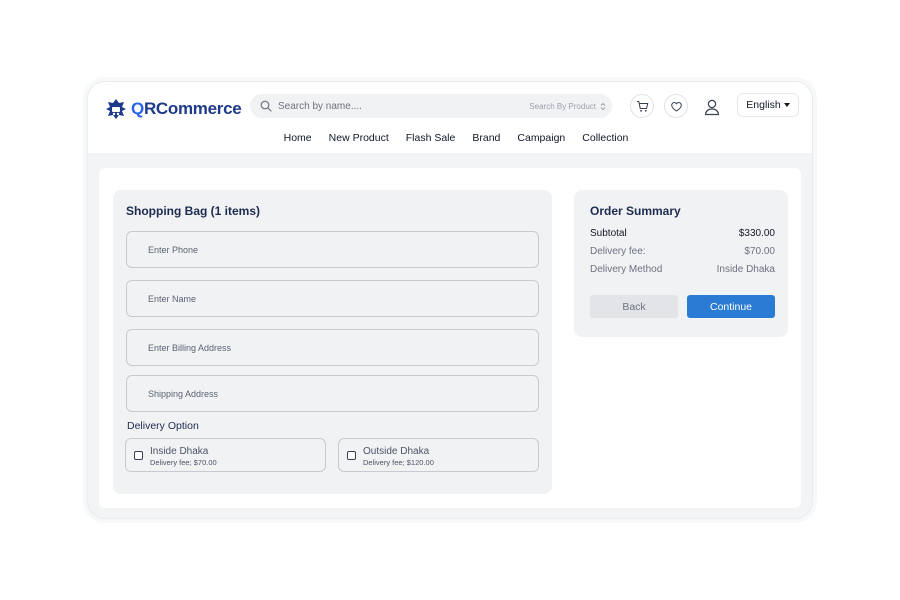 This screenshot has width=900, height=600. Describe the element at coordinates (682, 251) in the screenshot. I see `delivery-fee-row: Delivery fee: $70.00` at that location.